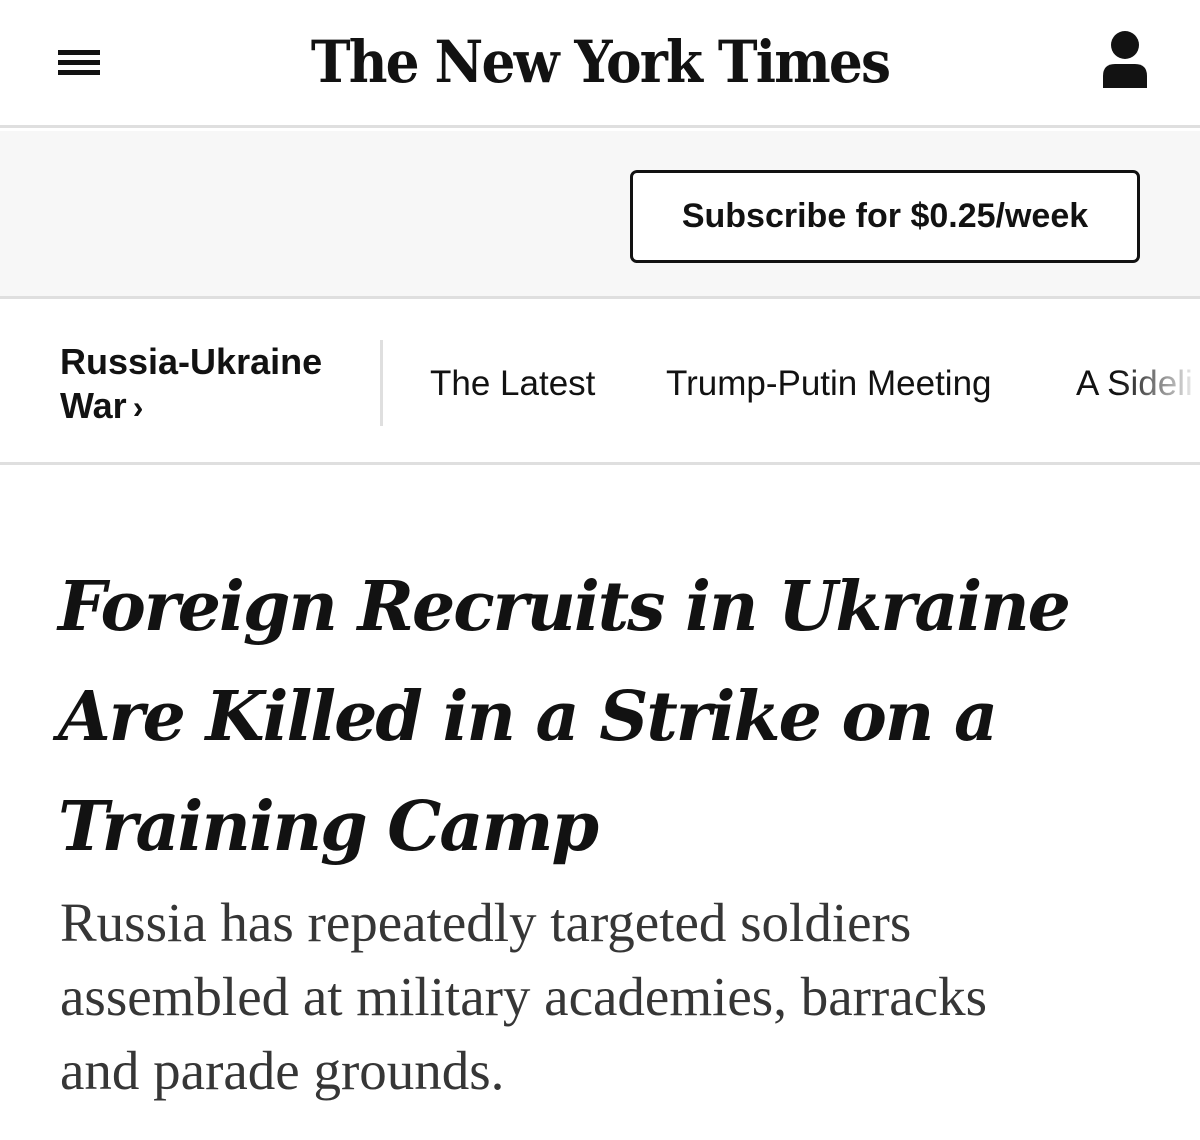 This screenshot has width=1200, height=1140. I want to click on chevron-right-icon: ›, so click(138, 407).